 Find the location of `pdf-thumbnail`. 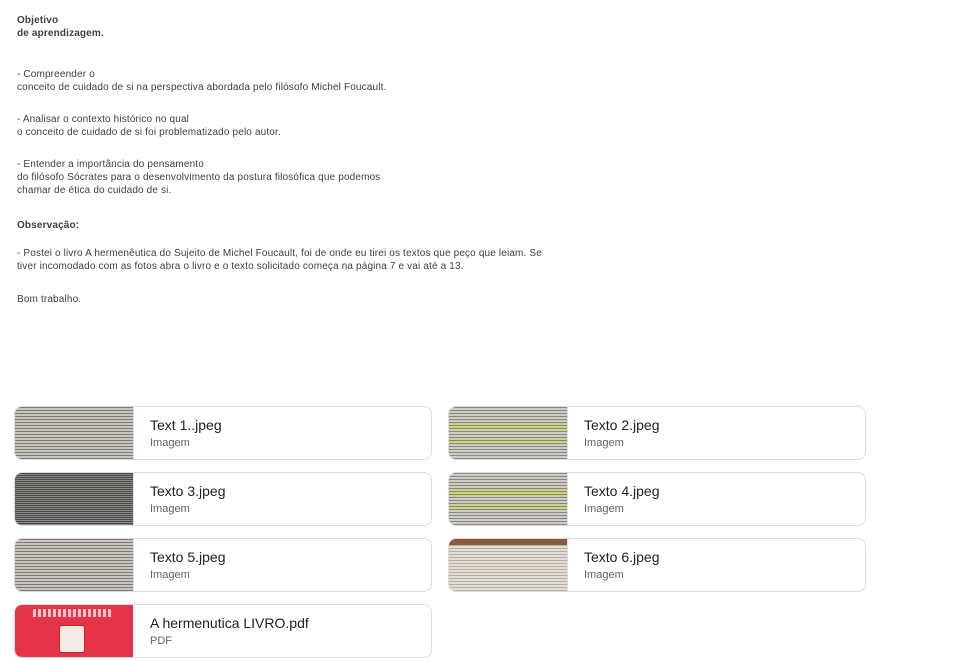

pdf-thumbnail is located at coordinates (74, 631).